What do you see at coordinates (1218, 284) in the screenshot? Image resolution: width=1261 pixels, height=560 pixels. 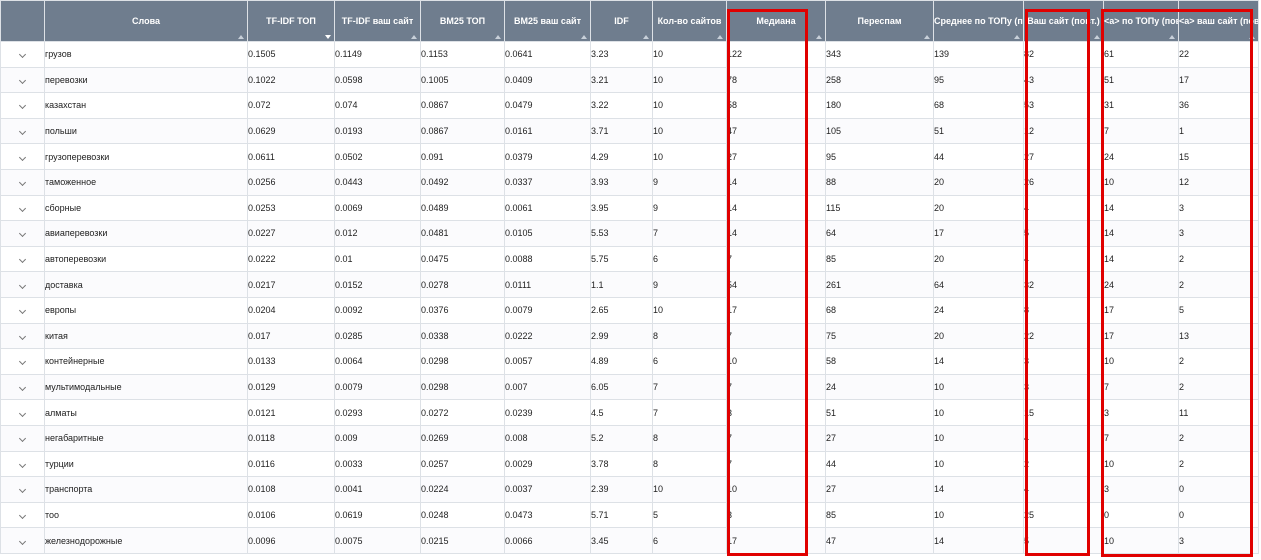 I see `a-site-cell: 2` at bounding box center [1218, 284].